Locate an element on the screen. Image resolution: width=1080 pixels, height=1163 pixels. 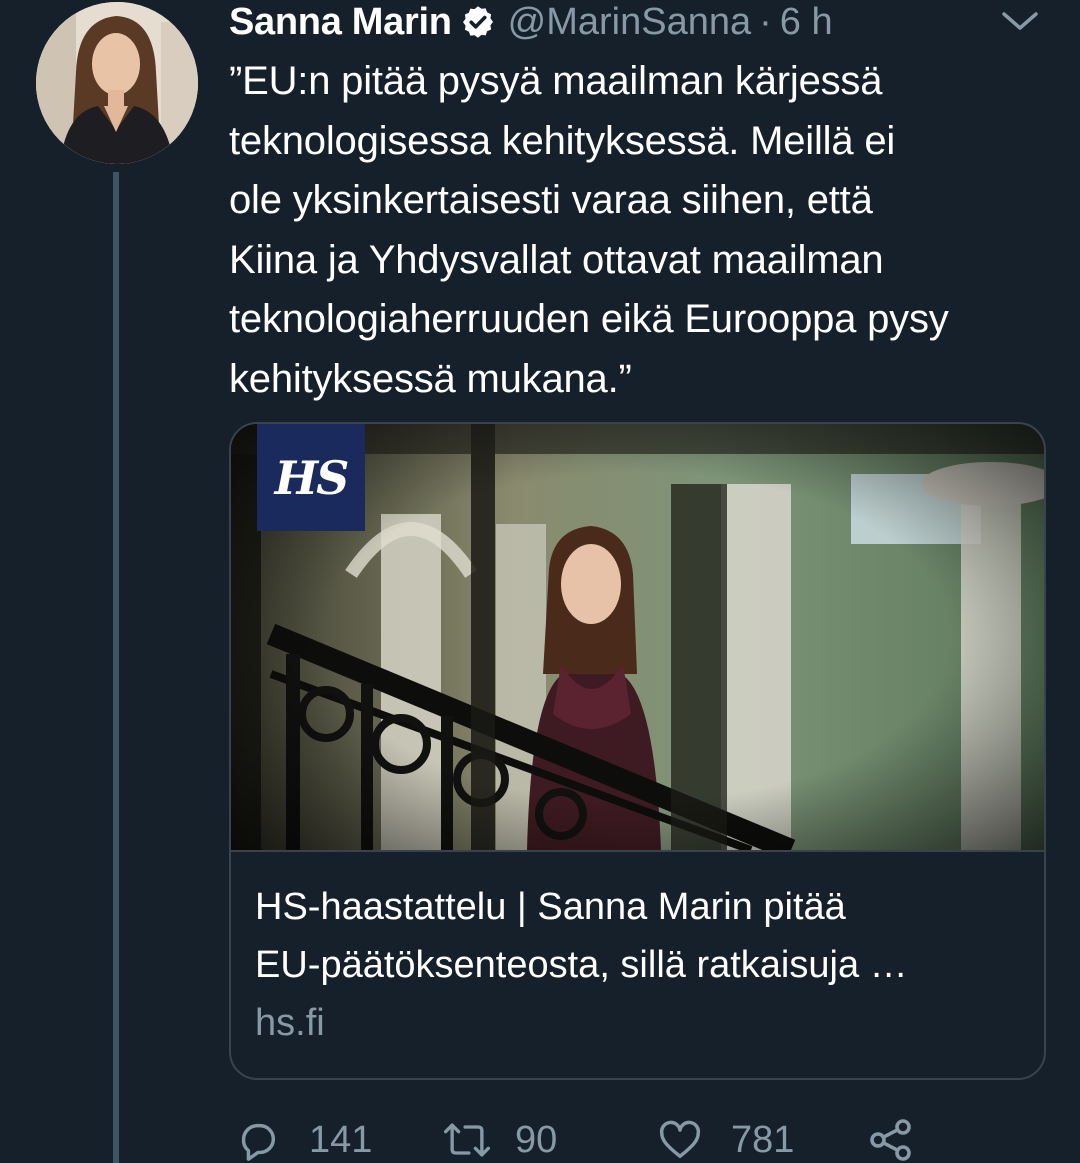
avatar is located at coordinates (117, 83).